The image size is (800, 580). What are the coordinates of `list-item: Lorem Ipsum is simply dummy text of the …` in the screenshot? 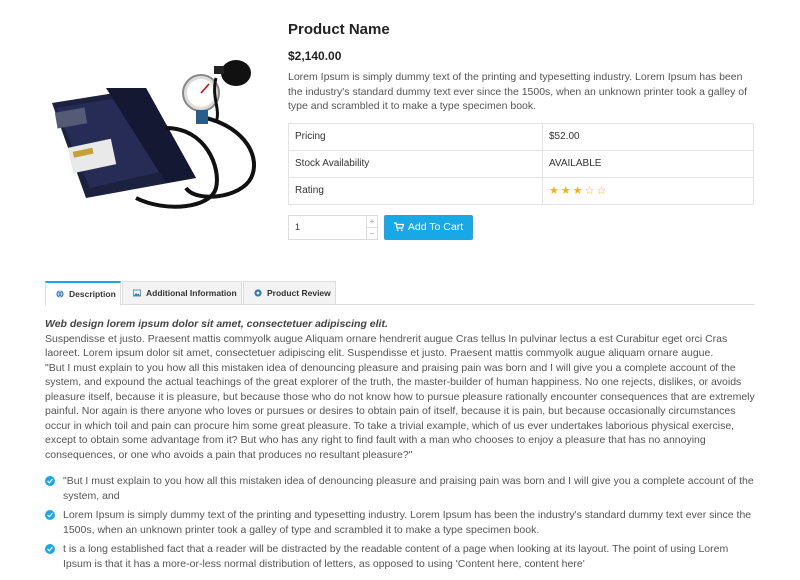 It's located at (400, 522).